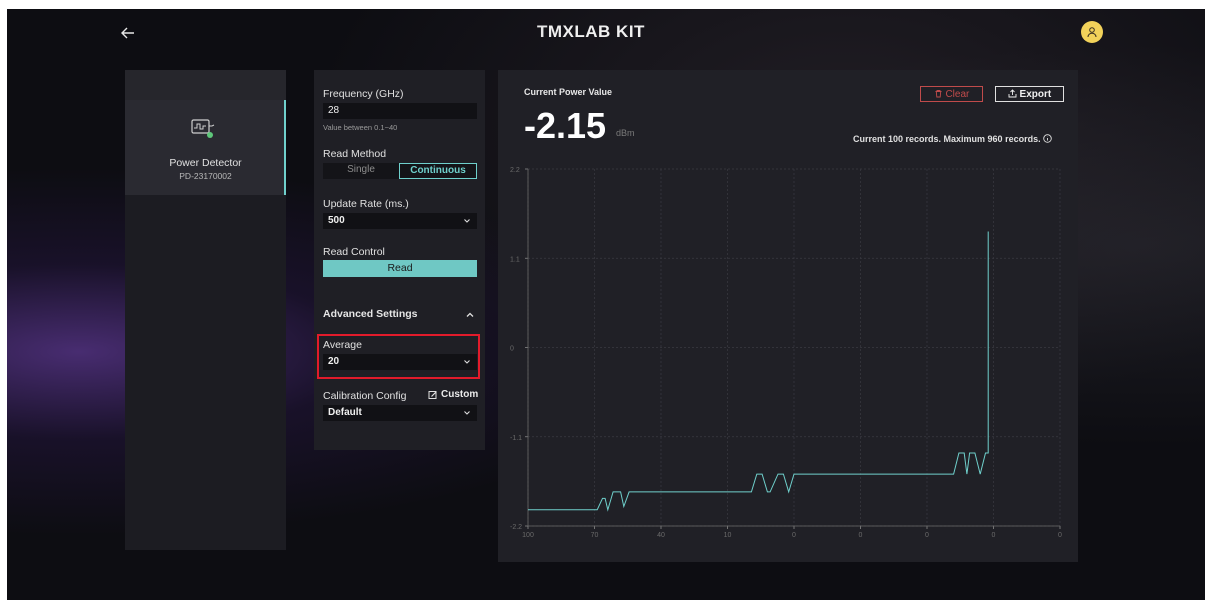 The height and width of the screenshot is (600, 1212). Describe the element at coordinates (360, 127) in the screenshot. I see `frequency-hint: Value between 0.1~40` at that location.